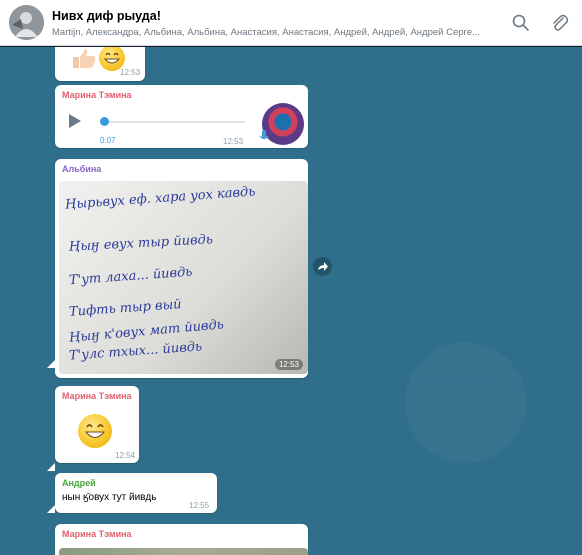  Describe the element at coordinates (81, 169) in the screenshot. I see `sender-name: Альбина` at that location.